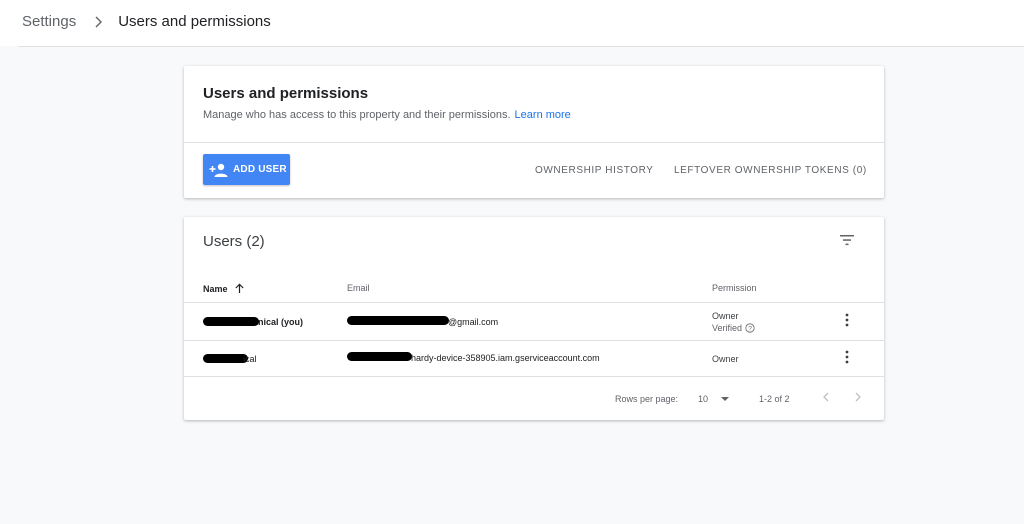 The width and height of the screenshot is (1024, 524). Describe the element at coordinates (215, 288) in the screenshot. I see `column-name-label: Name` at that location.